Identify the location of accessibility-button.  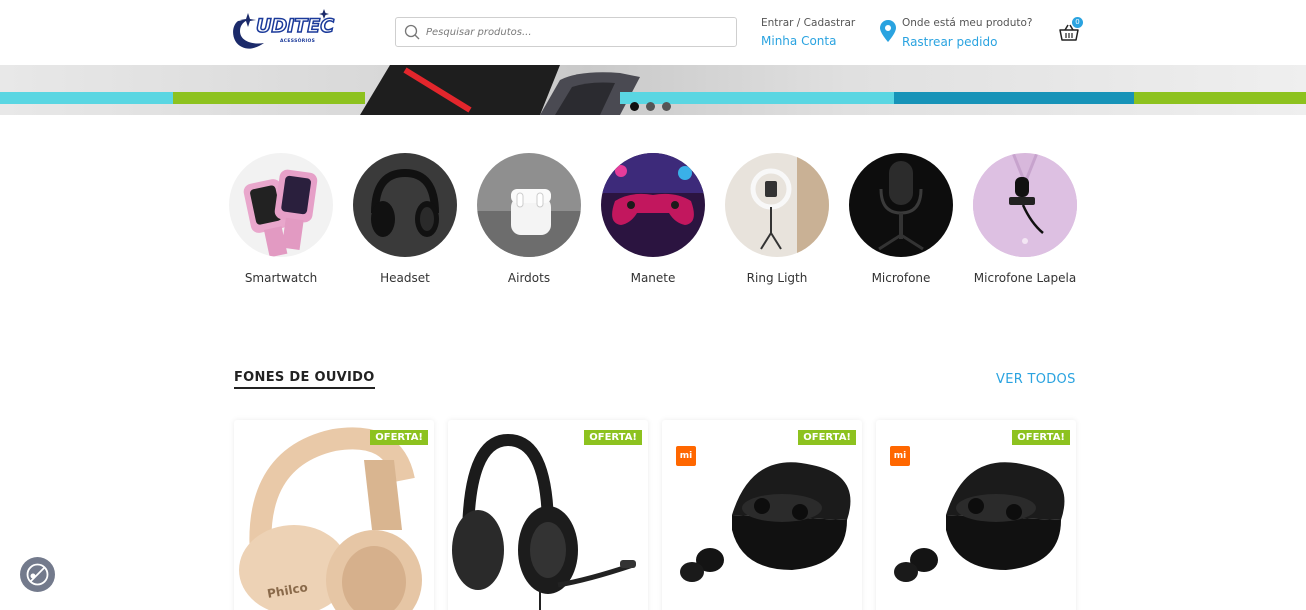
(37, 574).